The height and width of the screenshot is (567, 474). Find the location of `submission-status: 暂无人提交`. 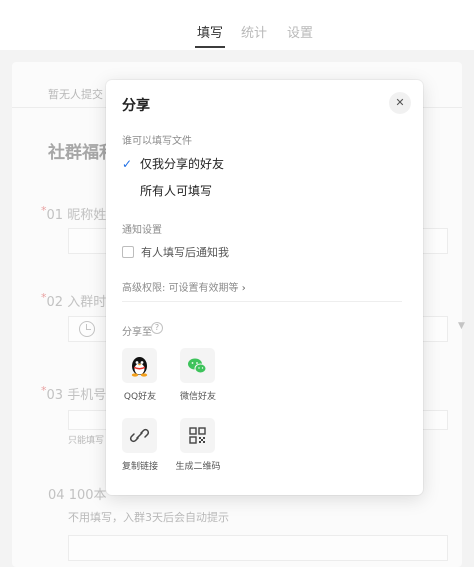

submission-status: 暂无人提交 is located at coordinates (75, 94).